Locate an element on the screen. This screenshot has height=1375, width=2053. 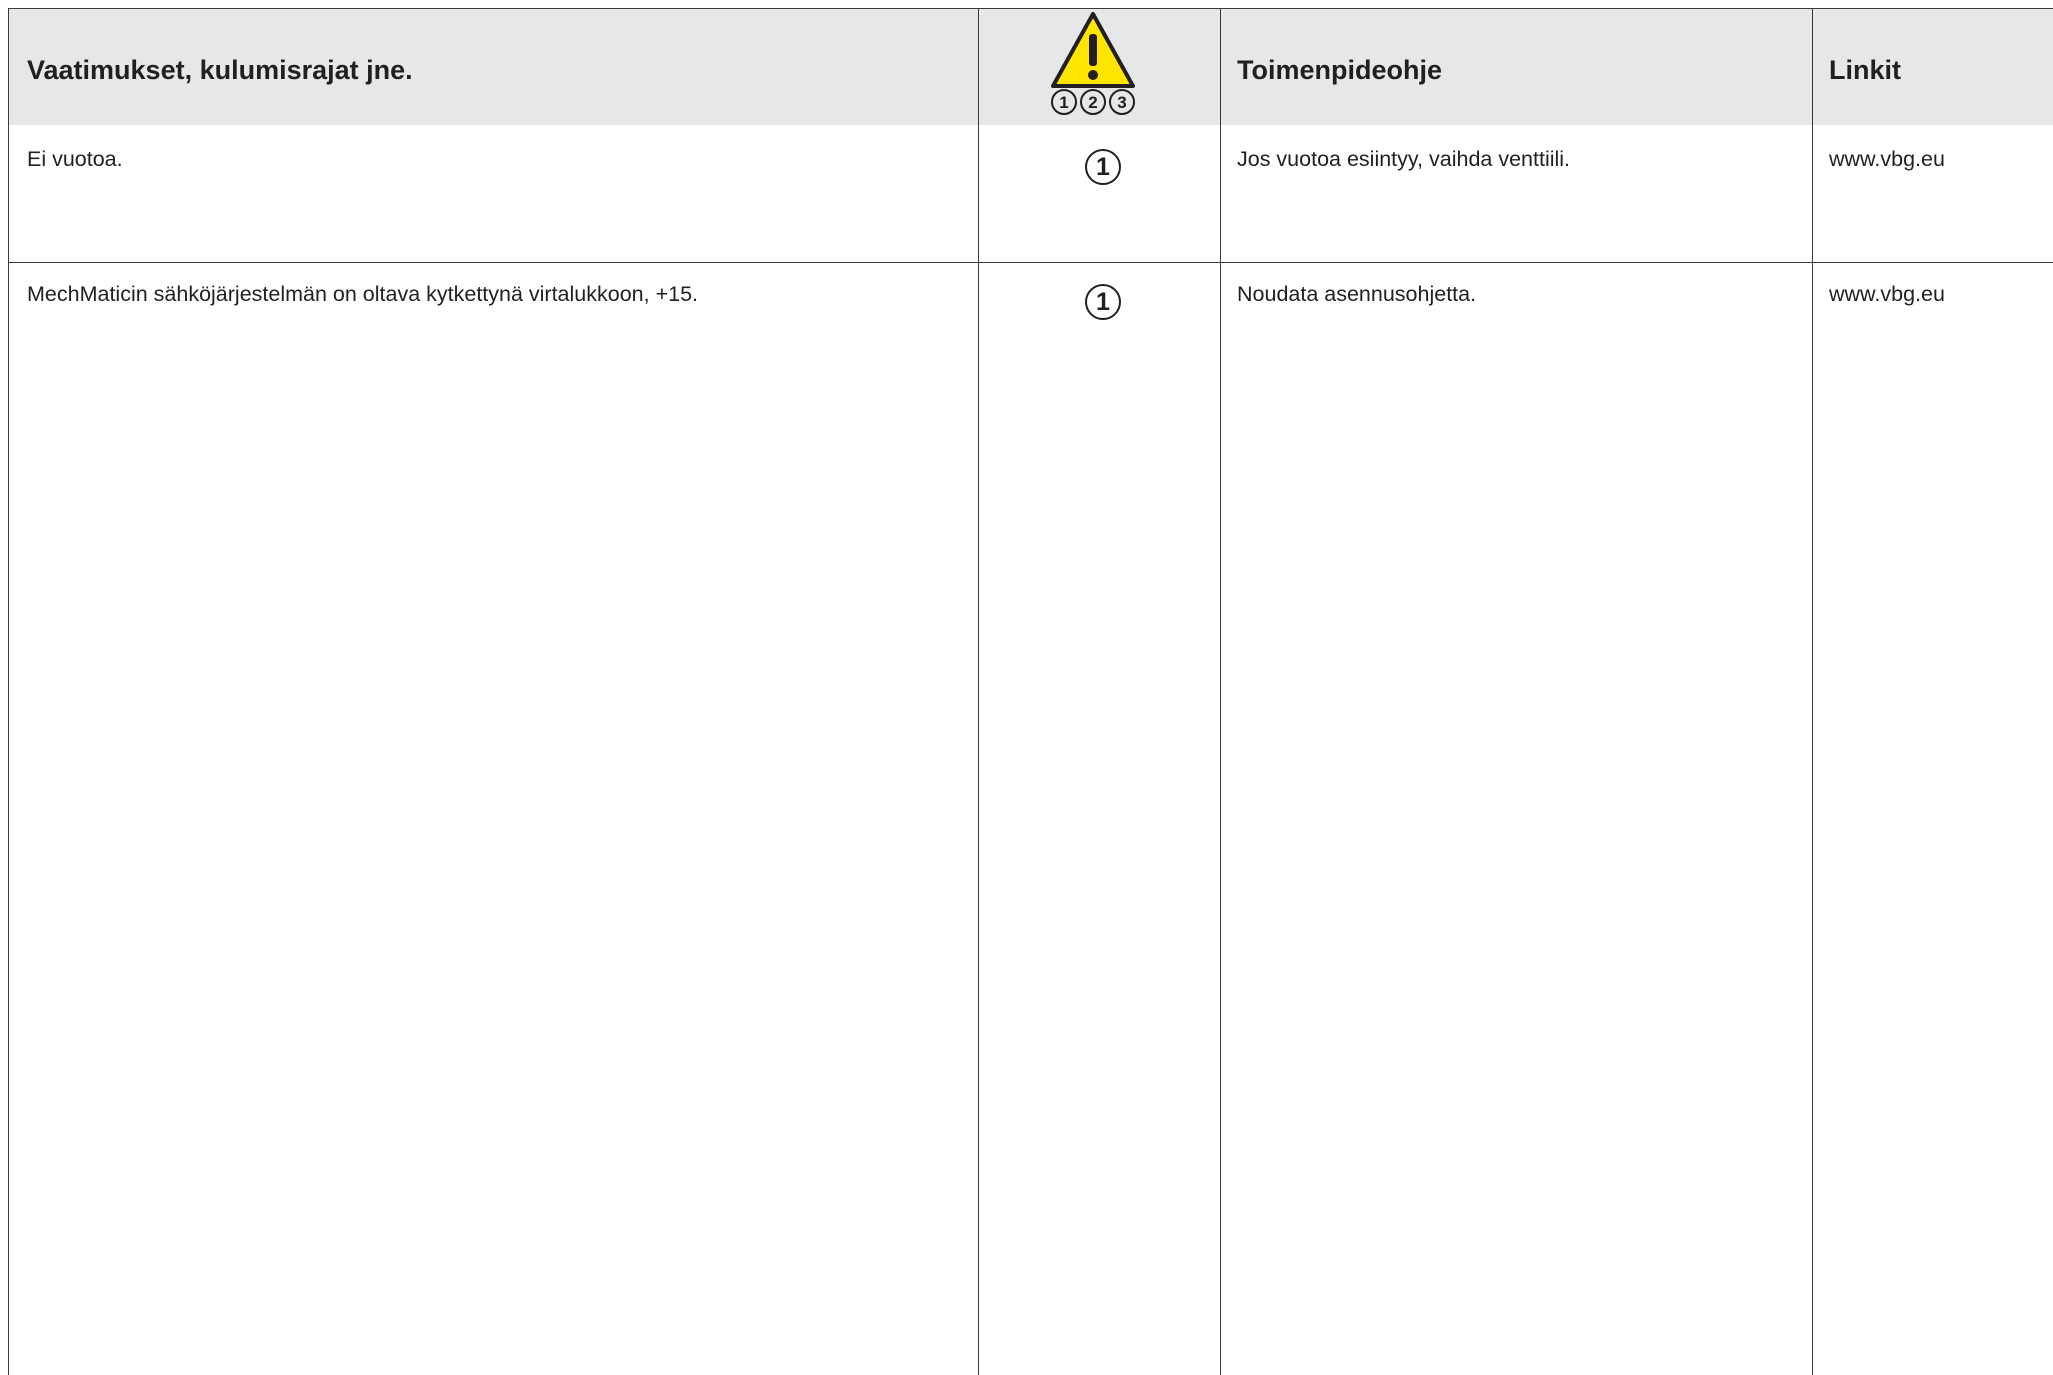
row-1-instruction: Jos vuotoa esiintyy, vaihda venttiili. is located at coordinates (1404, 159).